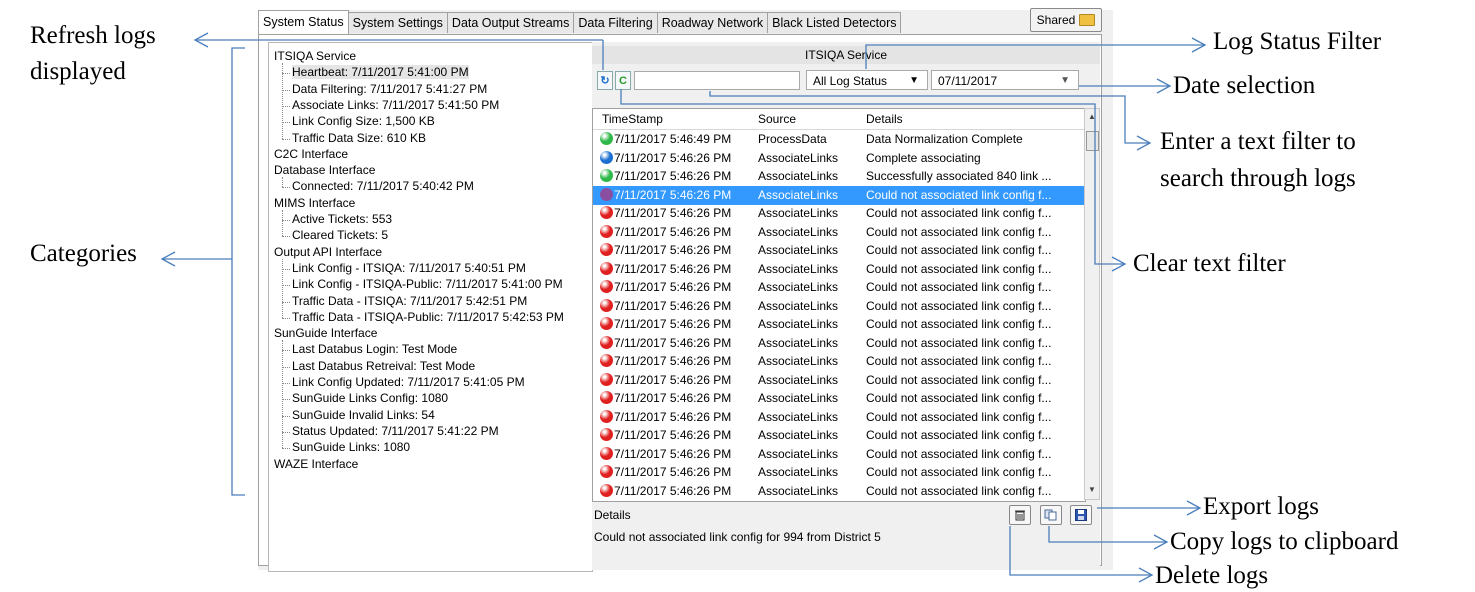 The image size is (1475, 592). Describe the element at coordinates (1258, 141) in the screenshot. I see `annotation-text-filter-line1: Enter a text filter to` at that location.